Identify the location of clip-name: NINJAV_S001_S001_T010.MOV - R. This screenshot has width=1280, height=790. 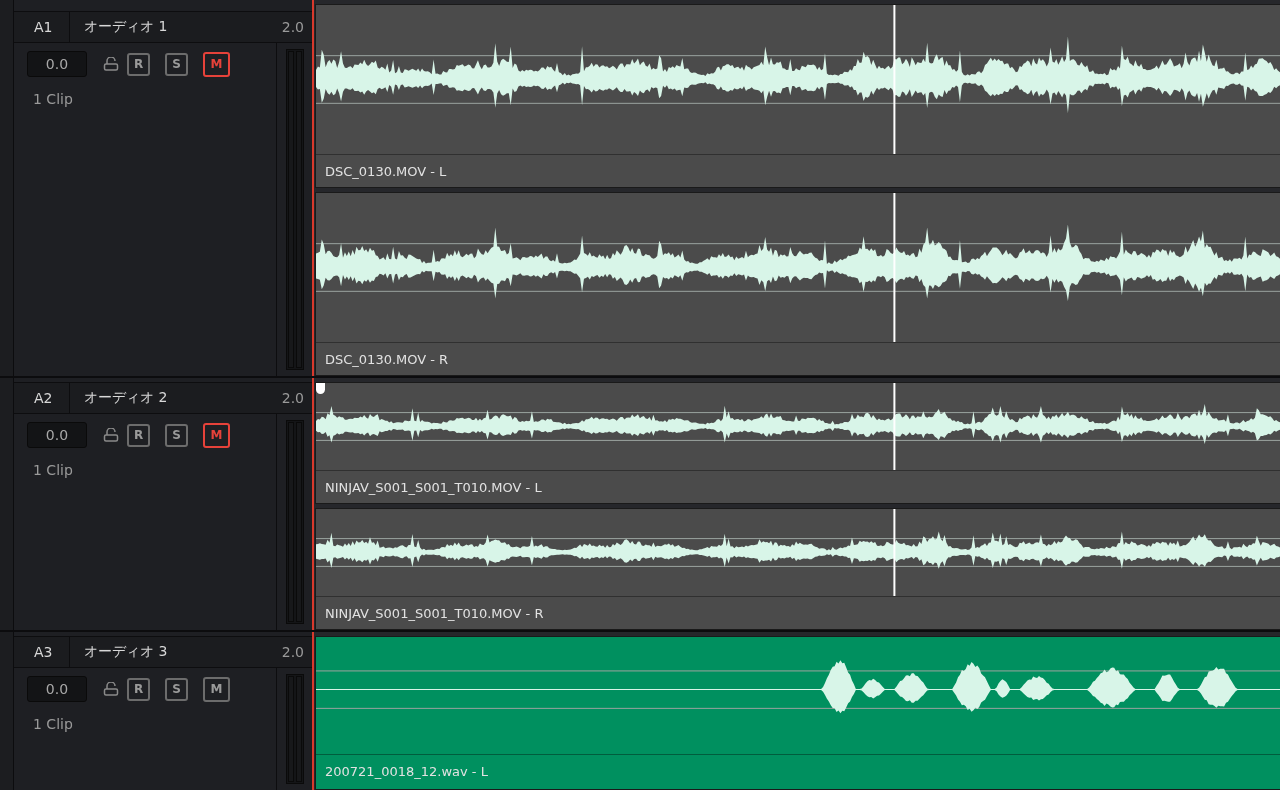
(434, 613).